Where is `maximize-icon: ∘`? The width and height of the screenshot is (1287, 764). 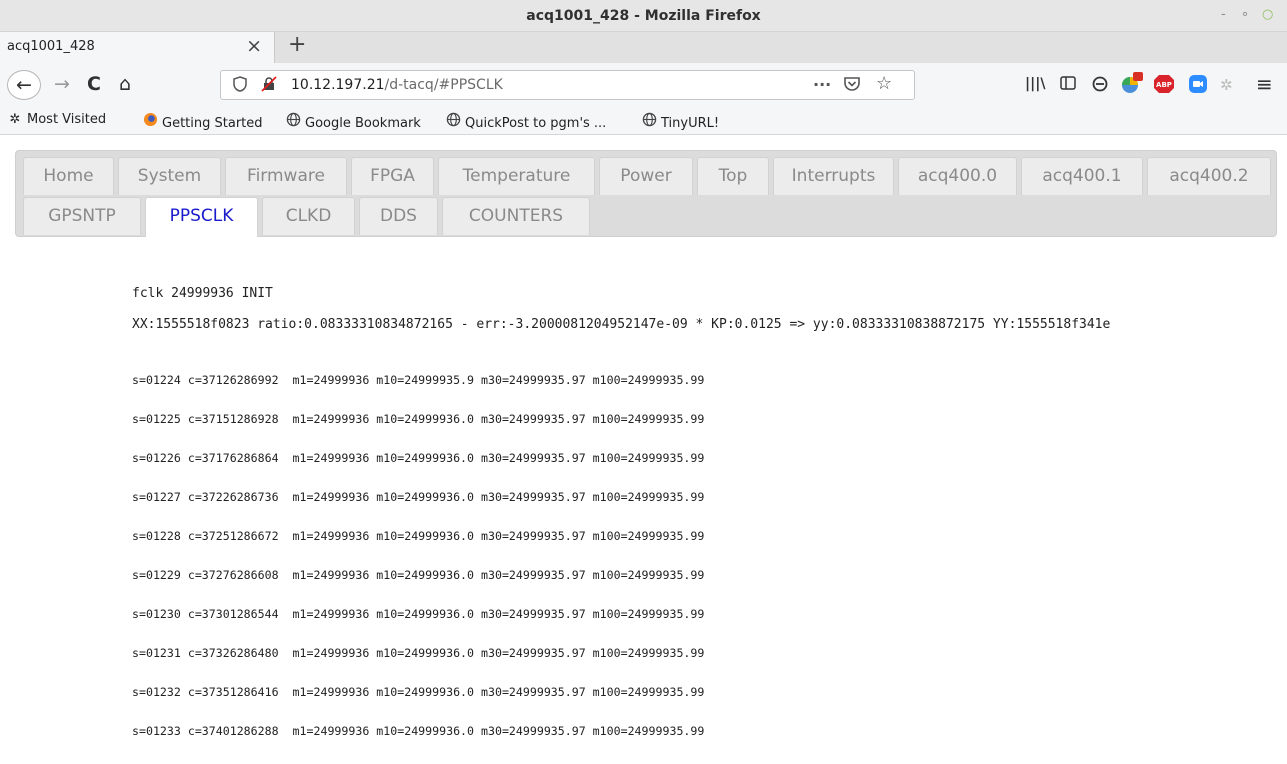 maximize-icon: ∘ is located at coordinates (1245, 14).